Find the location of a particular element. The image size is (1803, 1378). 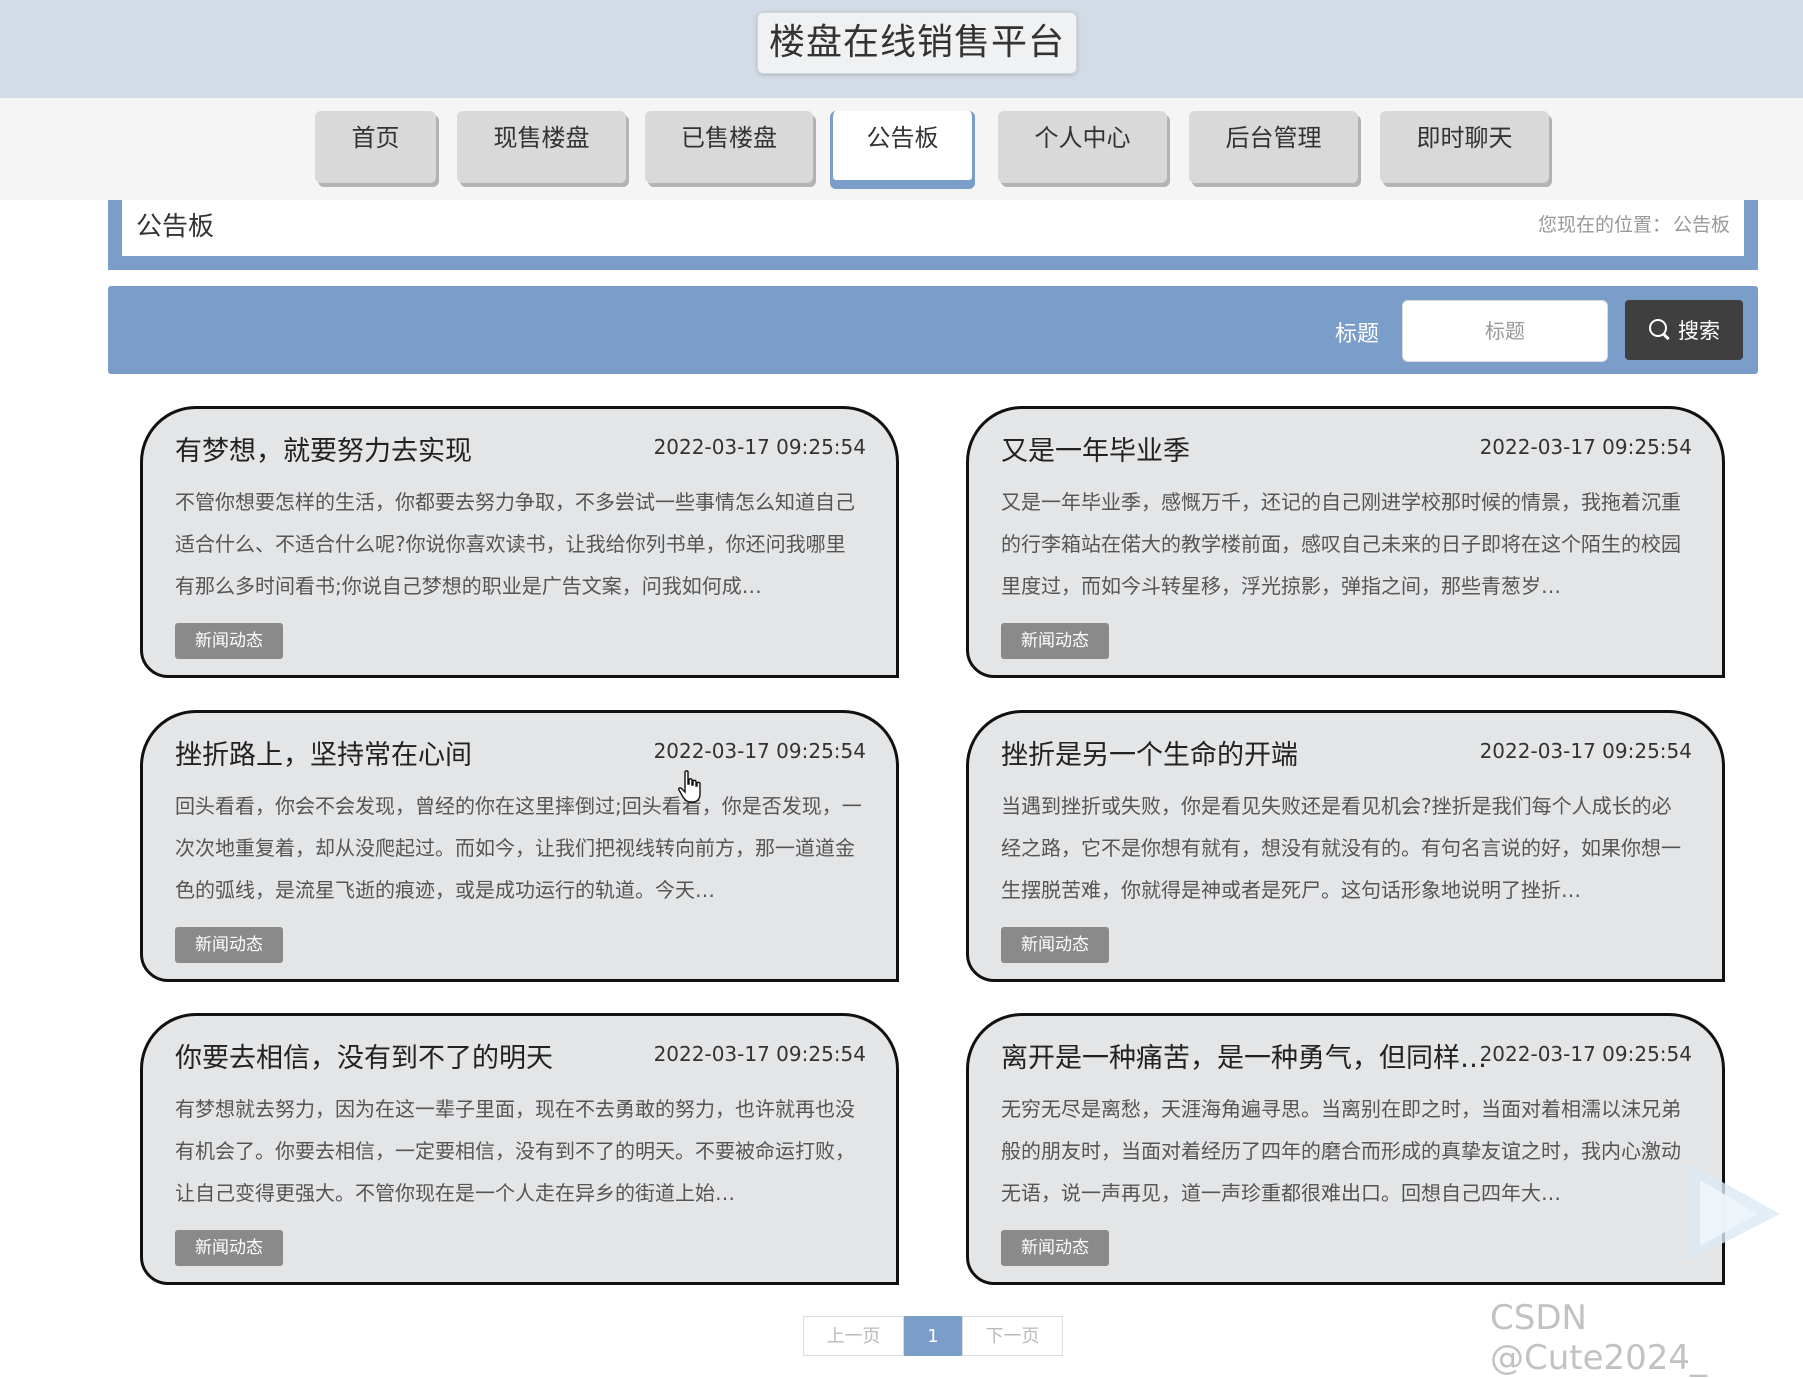

search-button-label: 搜索 is located at coordinates (1699, 331).